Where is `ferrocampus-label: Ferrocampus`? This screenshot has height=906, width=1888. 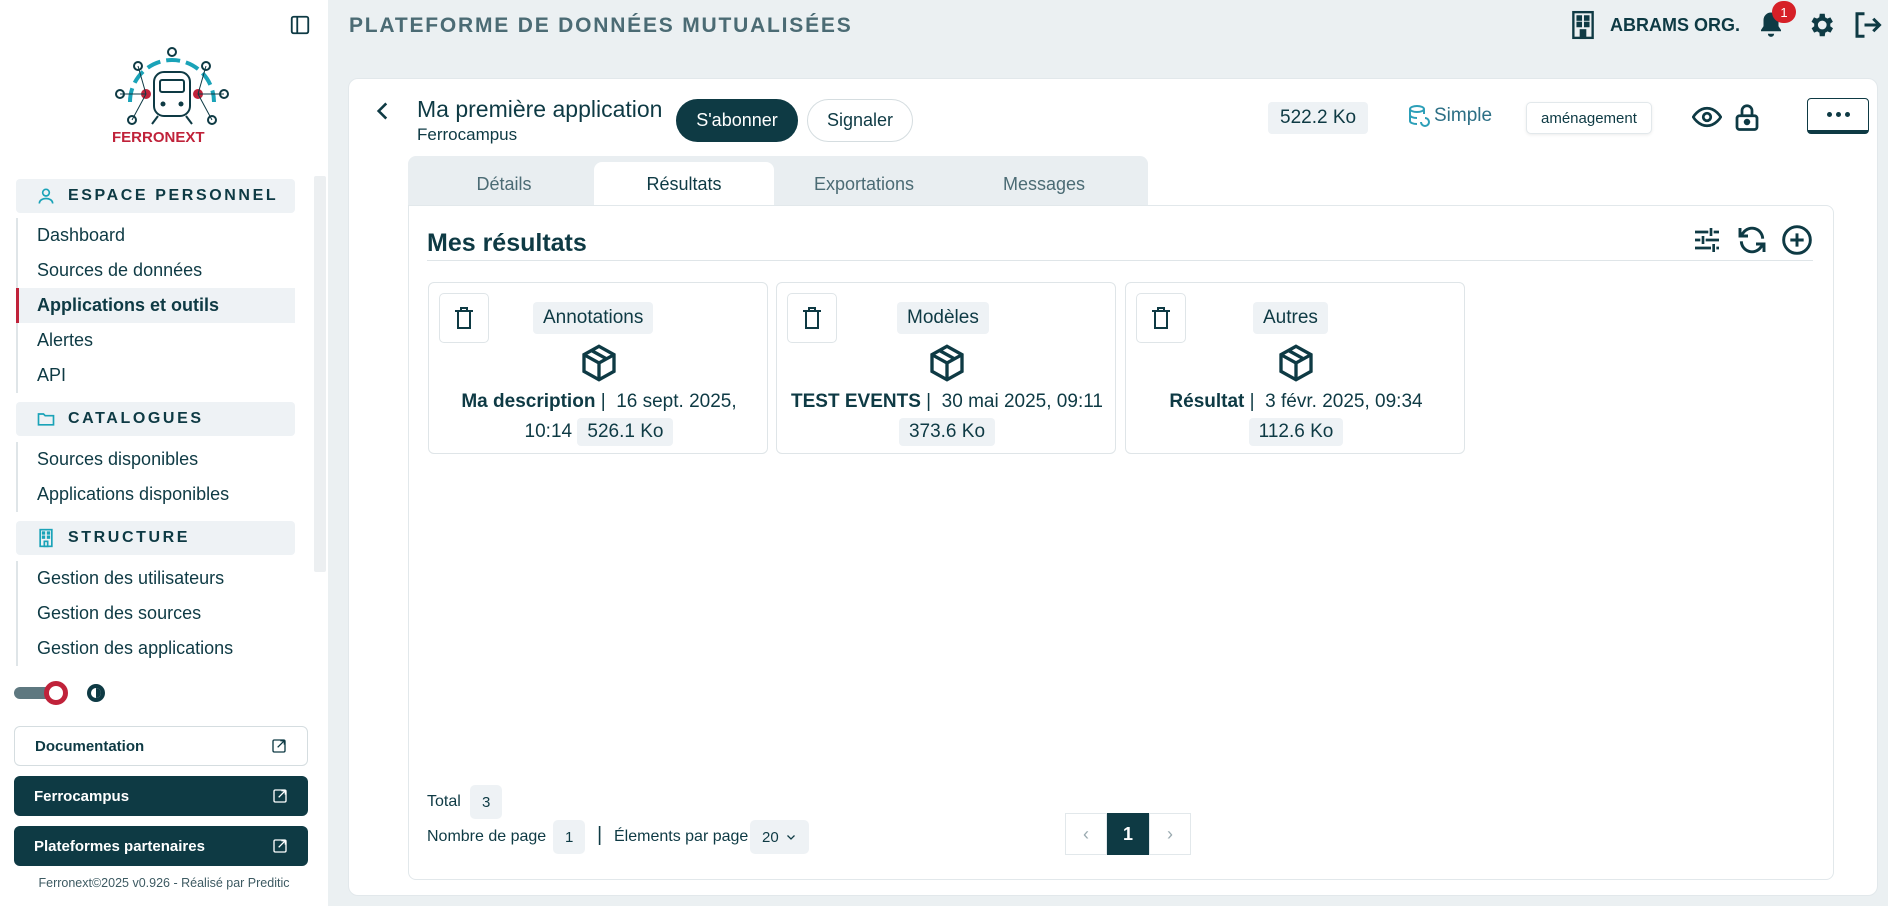 ferrocampus-label: Ferrocampus is located at coordinates (82, 796).